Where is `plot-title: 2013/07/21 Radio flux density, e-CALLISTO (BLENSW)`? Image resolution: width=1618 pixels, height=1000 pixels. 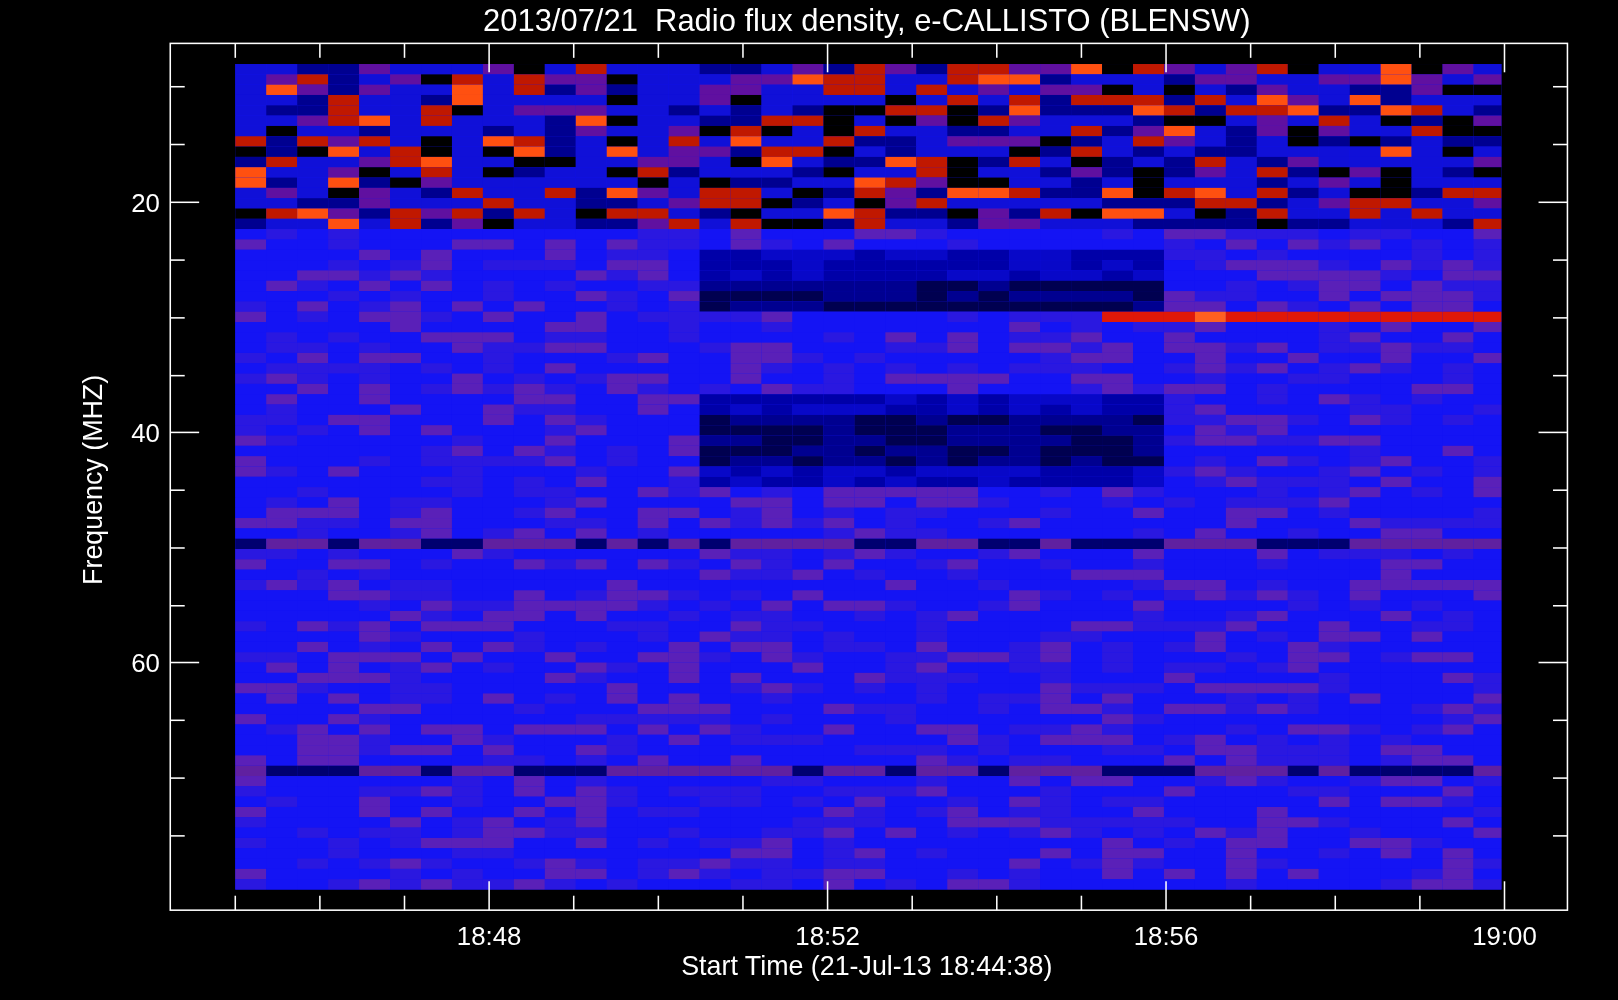
plot-title: 2013/07/21 Radio flux density, e-CALLISTO (BLENSW) is located at coordinates (867, 20).